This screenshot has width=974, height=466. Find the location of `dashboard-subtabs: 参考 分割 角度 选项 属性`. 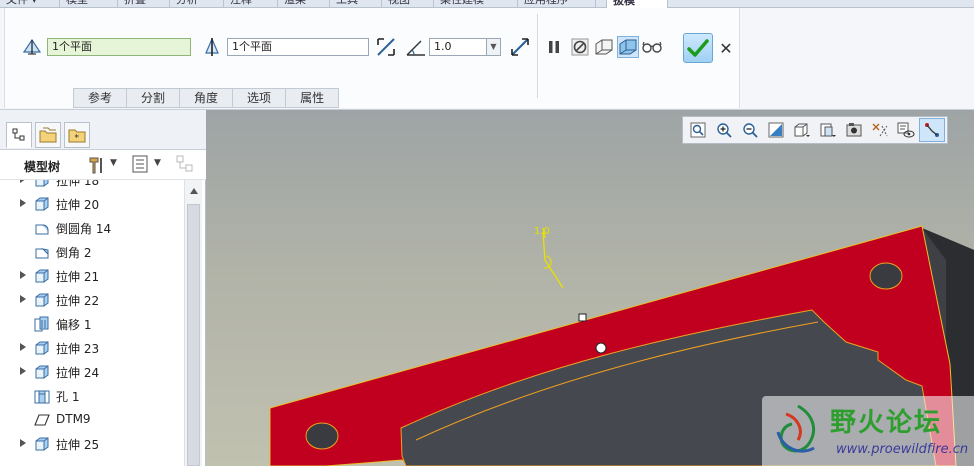

dashboard-subtabs: 参考 分割 角度 选项 属性 is located at coordinates (206, 98).